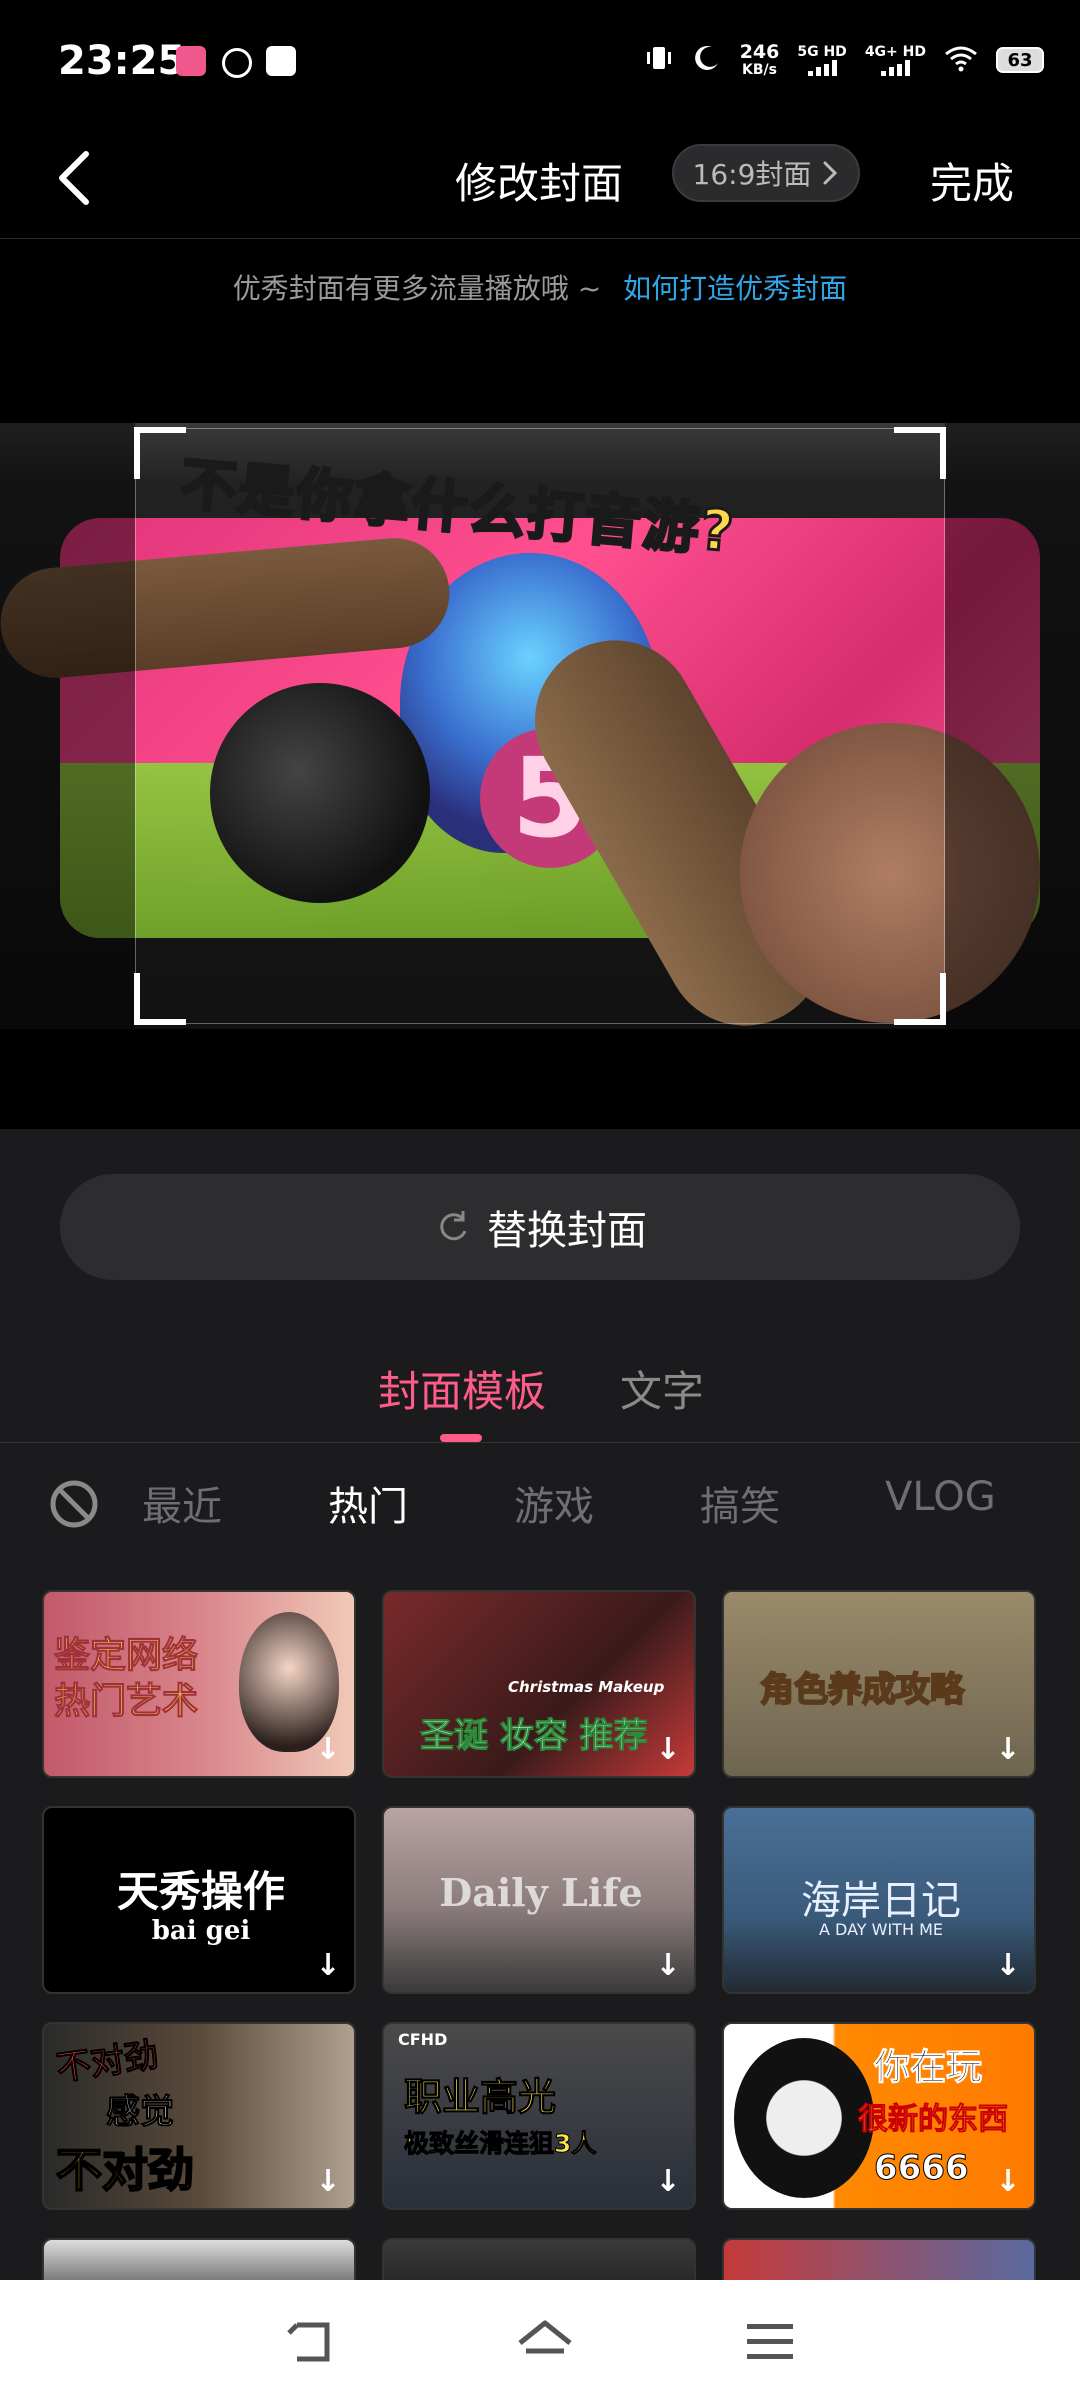 The image size is (1080, 2408). I want to click on tab-cover-templates: 封面模板, so click(462, 1388).